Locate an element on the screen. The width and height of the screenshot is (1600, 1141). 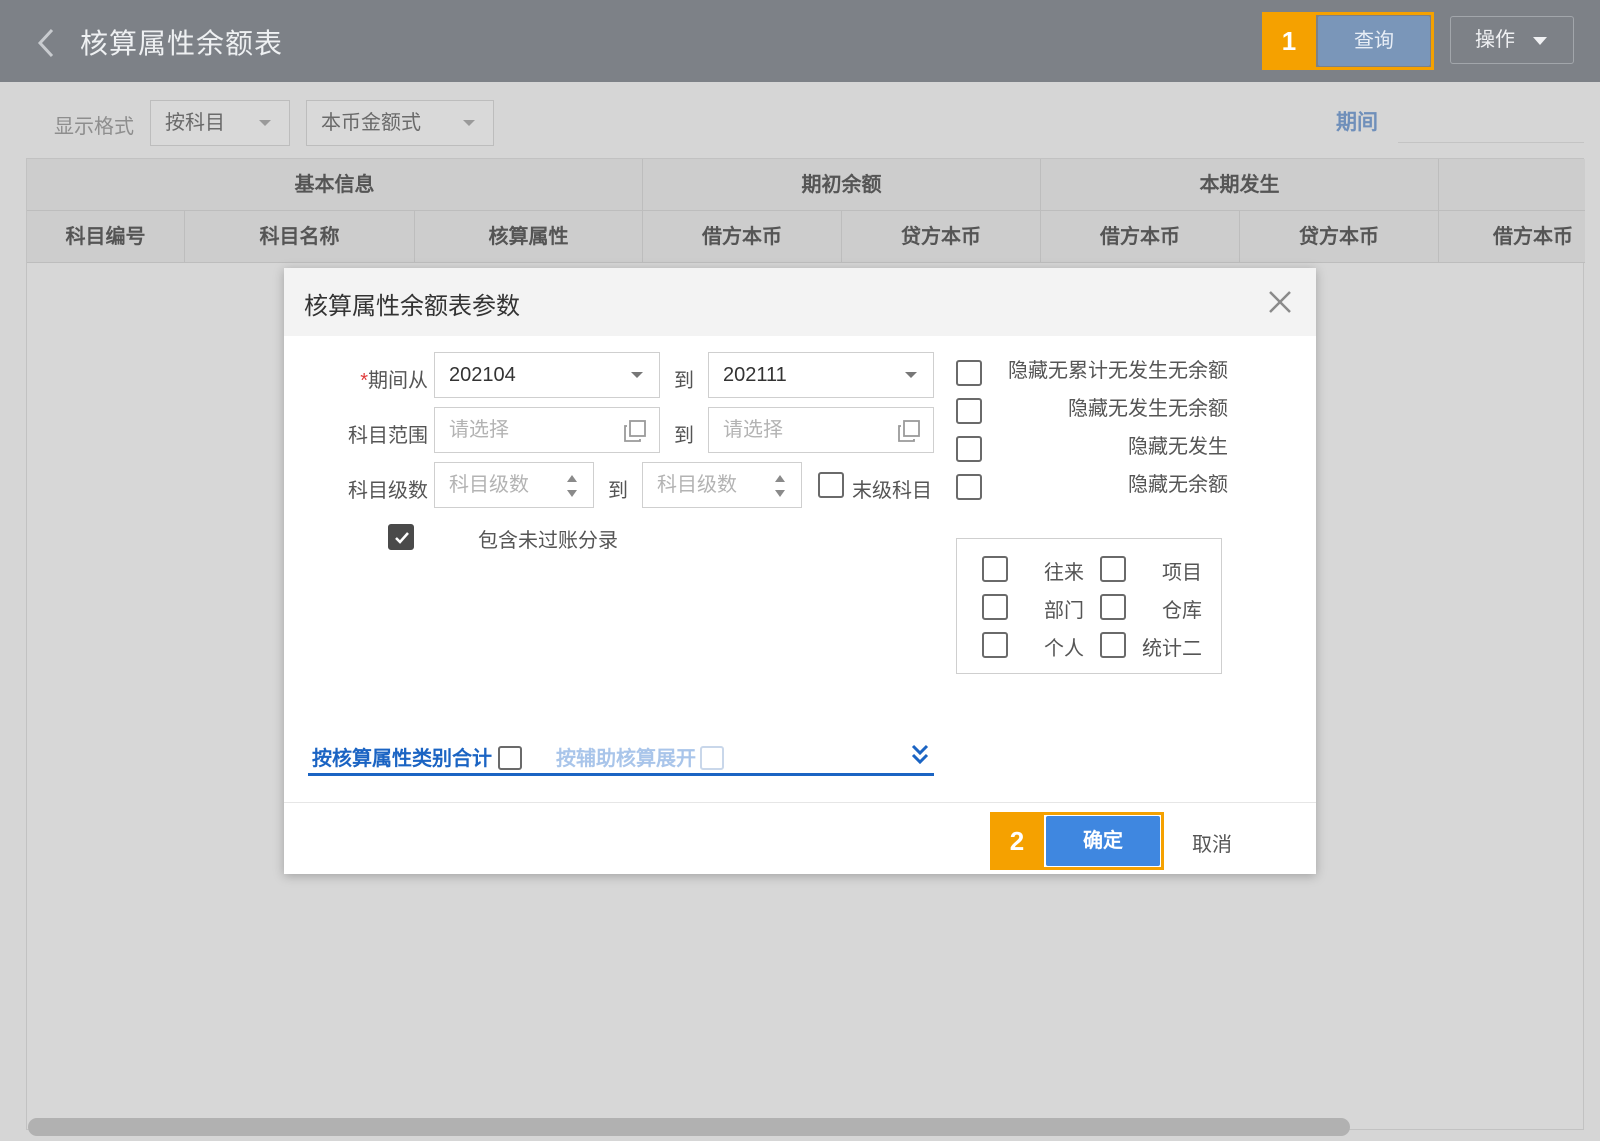
period-from-label: *期间从 is located at coordinates (376, 378).